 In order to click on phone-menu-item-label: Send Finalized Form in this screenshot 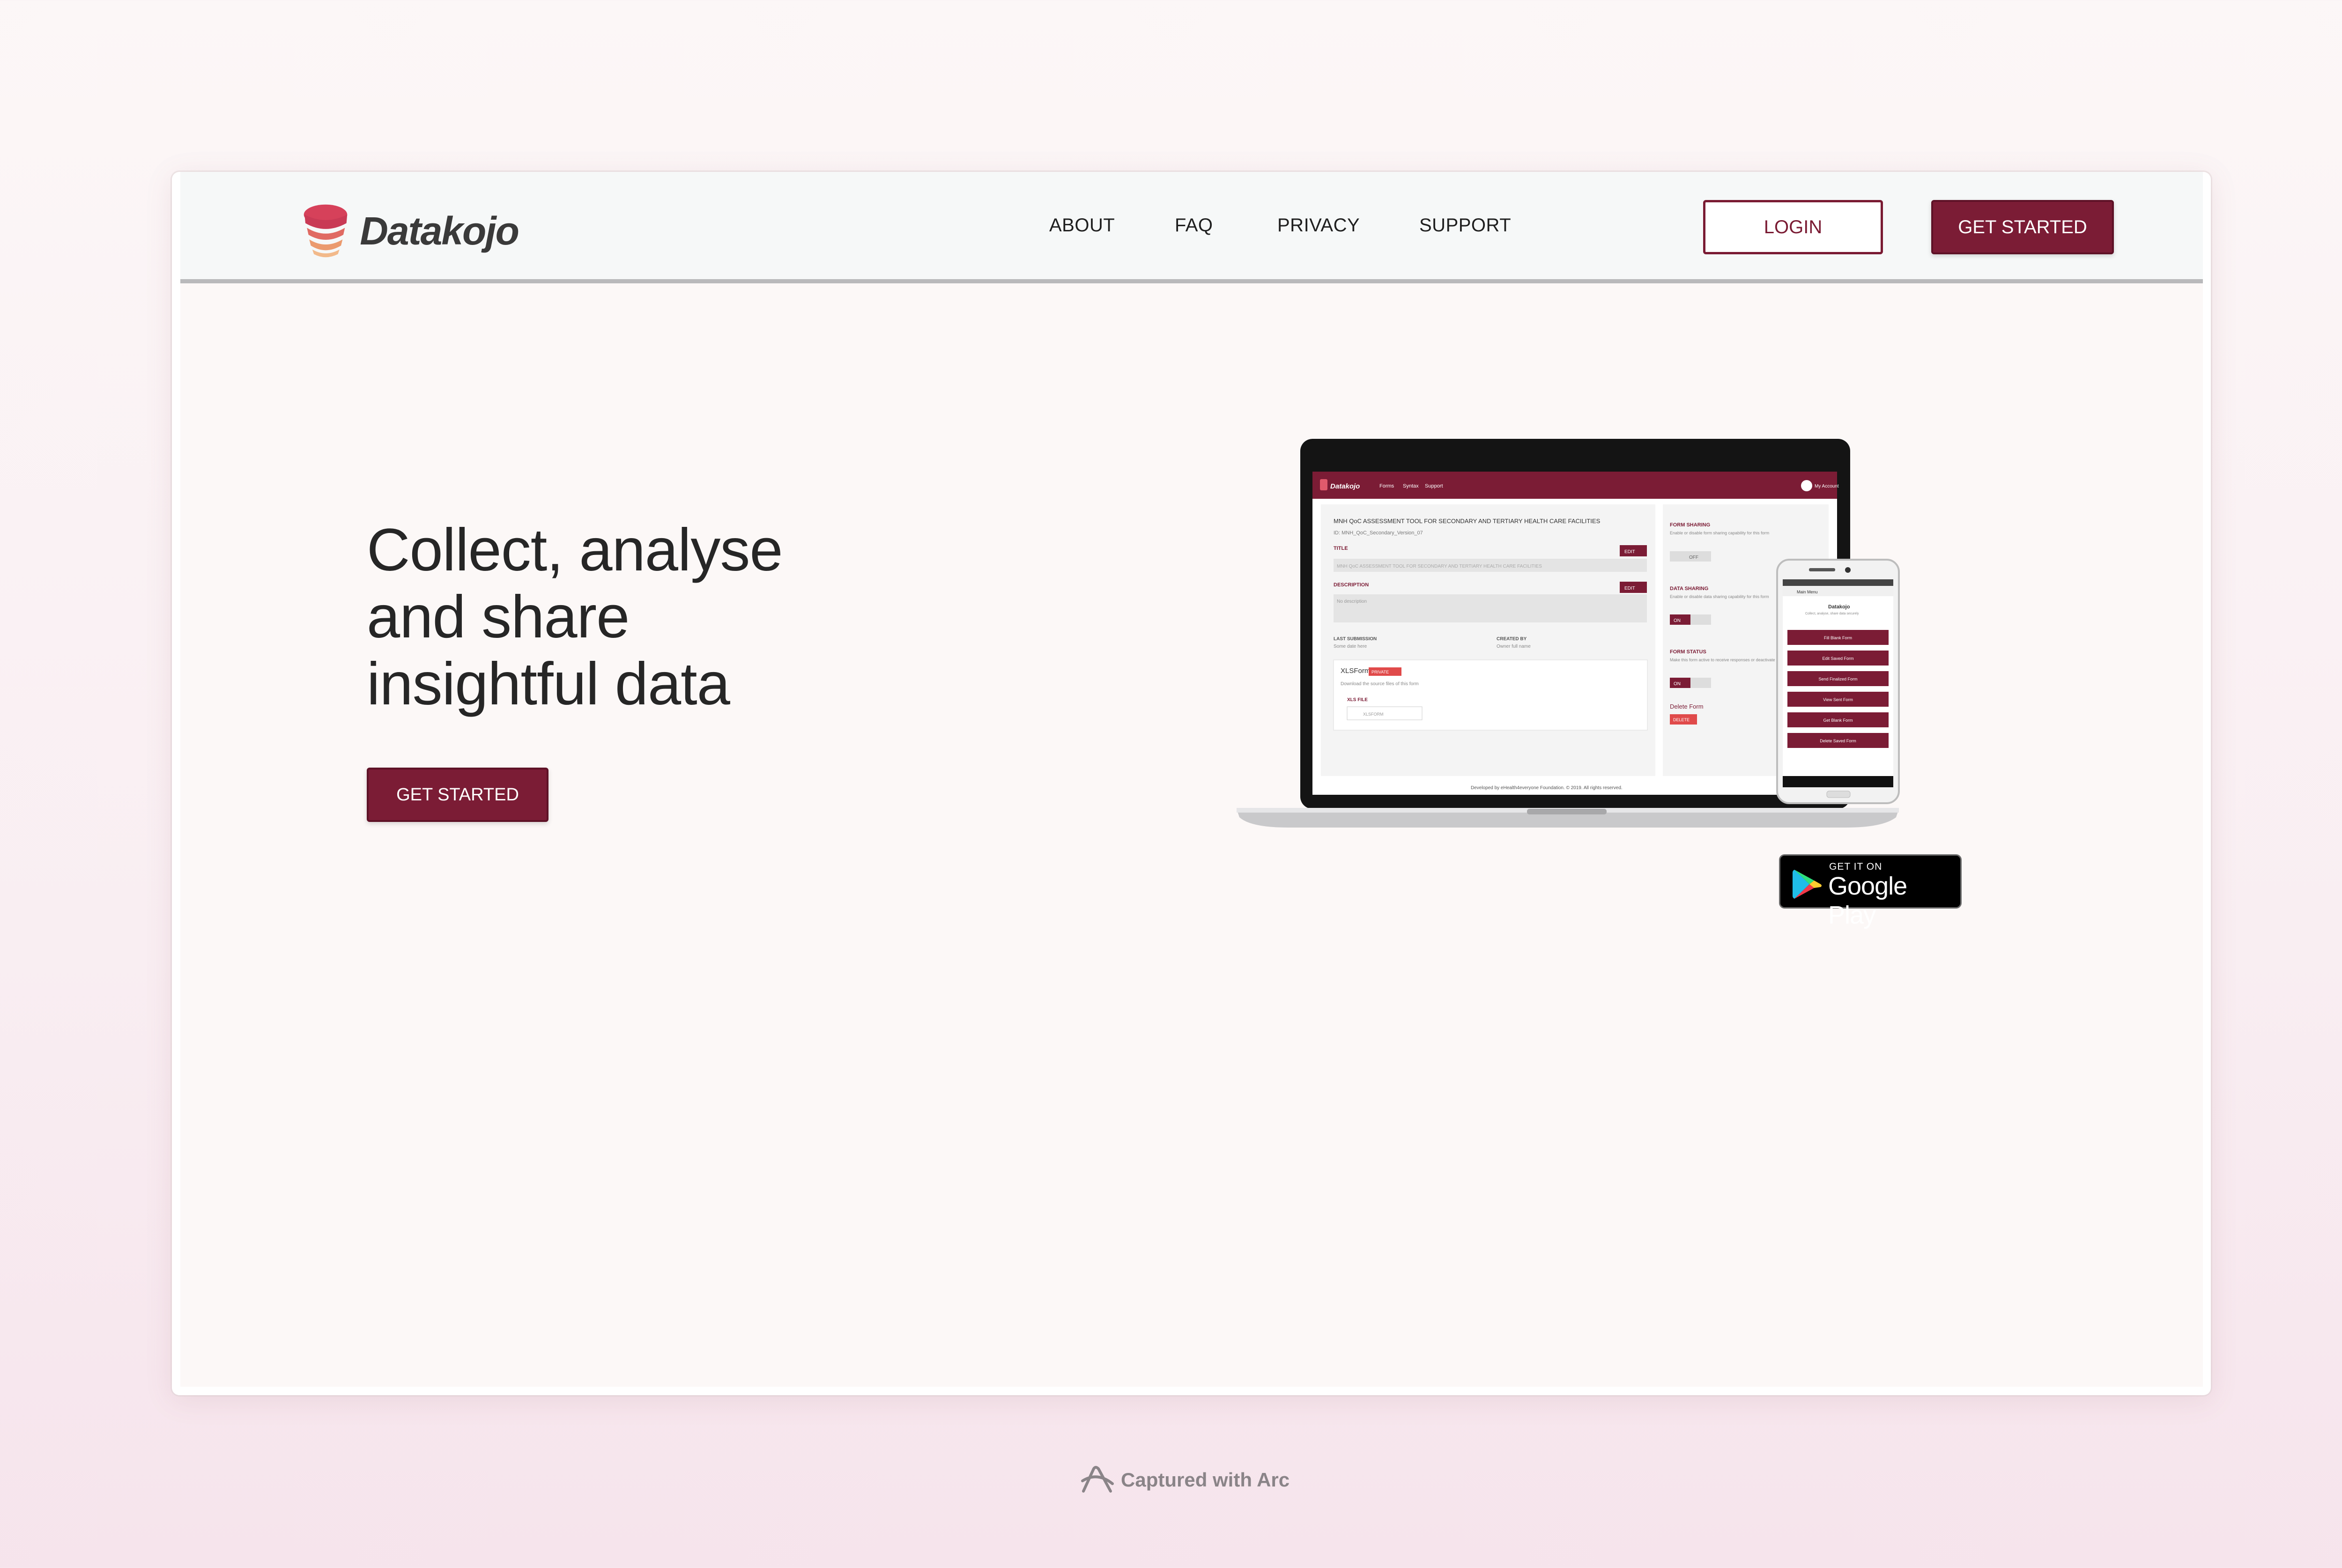, I will do `click(1837, 679)`.